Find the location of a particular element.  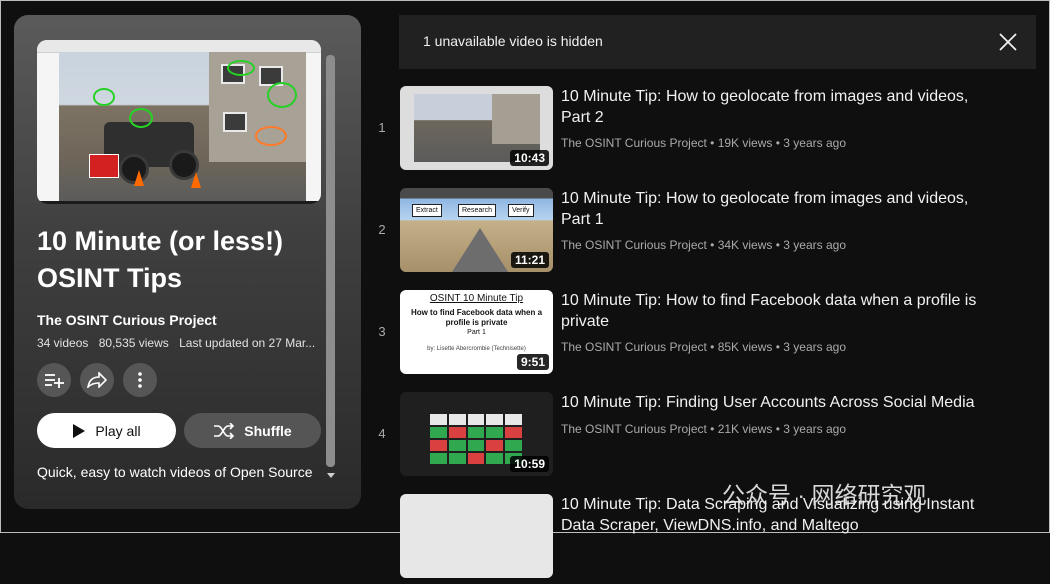

shuffle-label: Shuffle is located at coordinates (268, 430).